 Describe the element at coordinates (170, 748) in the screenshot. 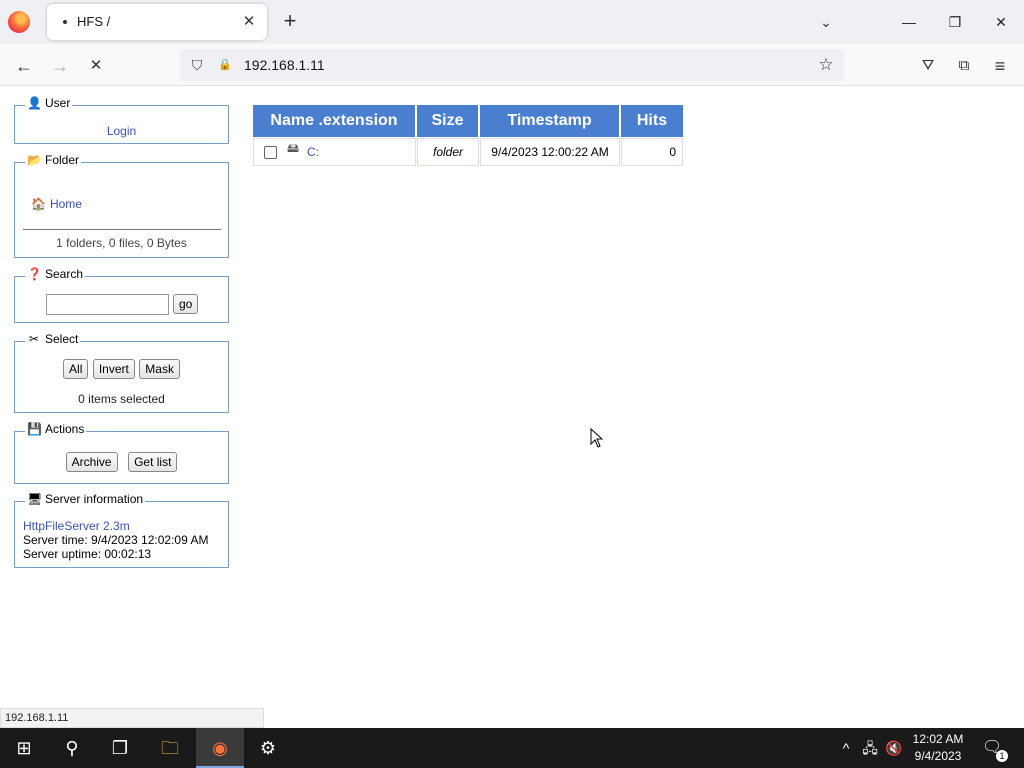

I see `file-explorer-icon: 🗀` at that location.